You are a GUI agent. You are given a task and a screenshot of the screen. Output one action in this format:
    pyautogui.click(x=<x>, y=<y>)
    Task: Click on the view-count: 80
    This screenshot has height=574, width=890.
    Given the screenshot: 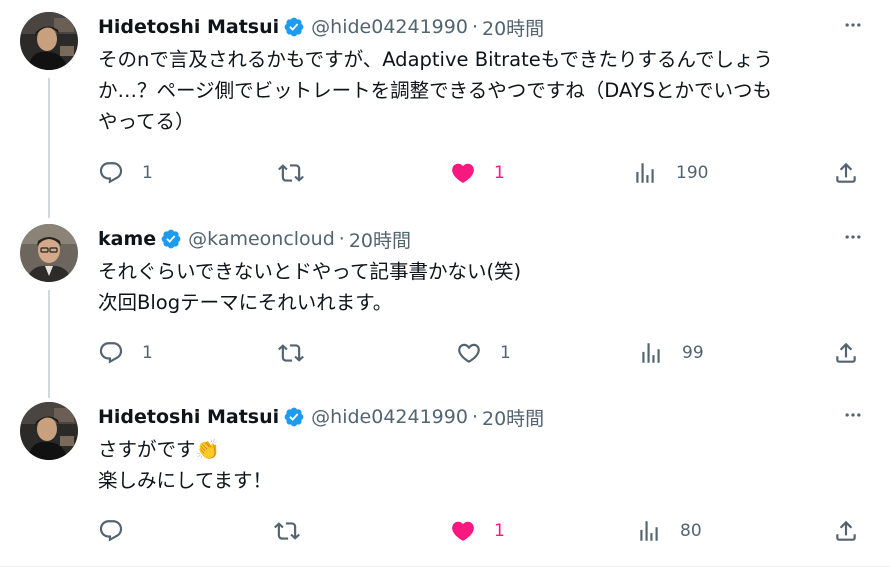 What is the action you would take?
    pyautogui.click(x=691, y=531)
    